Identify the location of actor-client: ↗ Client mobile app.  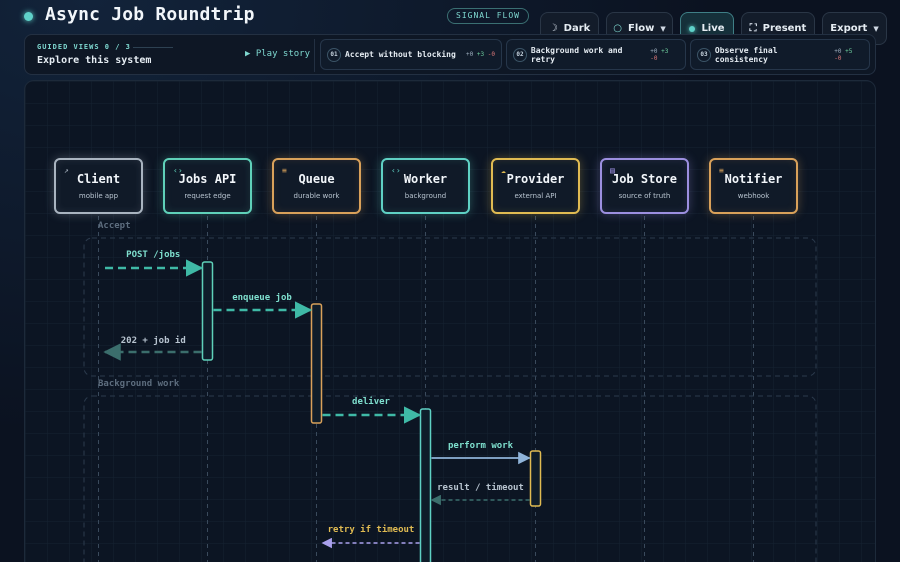
(98, 186).